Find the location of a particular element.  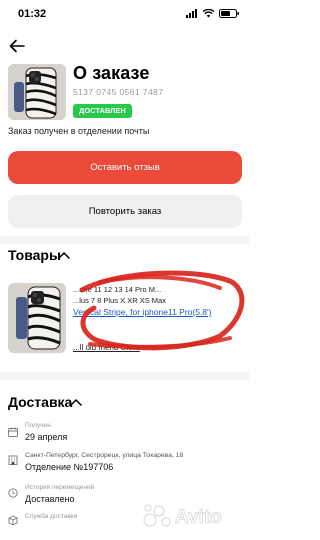

battery-icon is located at coordinates (229, 13).